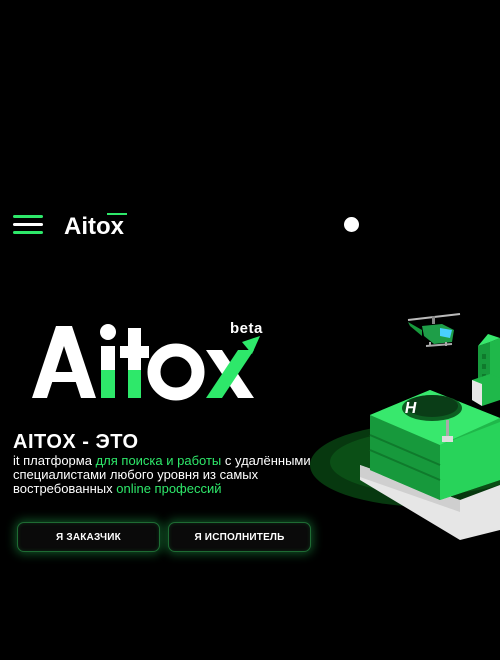  What do you see at coordinates (246, 328) in the screenshot?
I see `beta-badge: beta` at bounding box center [246, 328].